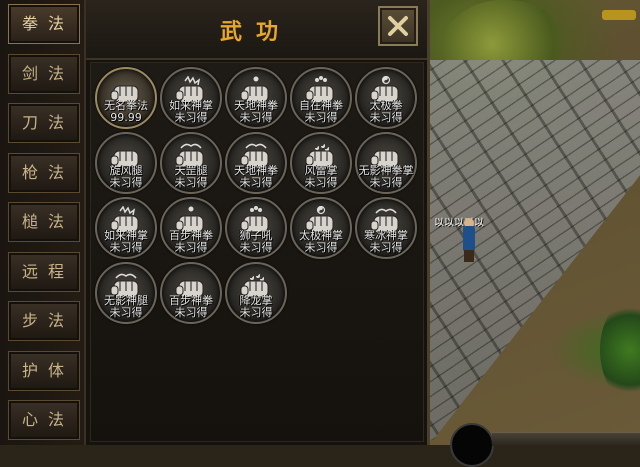  What do you see at coordinates (566, 439) in the screenshot?
I see `hud-bar` at bounding box center [566, 439].